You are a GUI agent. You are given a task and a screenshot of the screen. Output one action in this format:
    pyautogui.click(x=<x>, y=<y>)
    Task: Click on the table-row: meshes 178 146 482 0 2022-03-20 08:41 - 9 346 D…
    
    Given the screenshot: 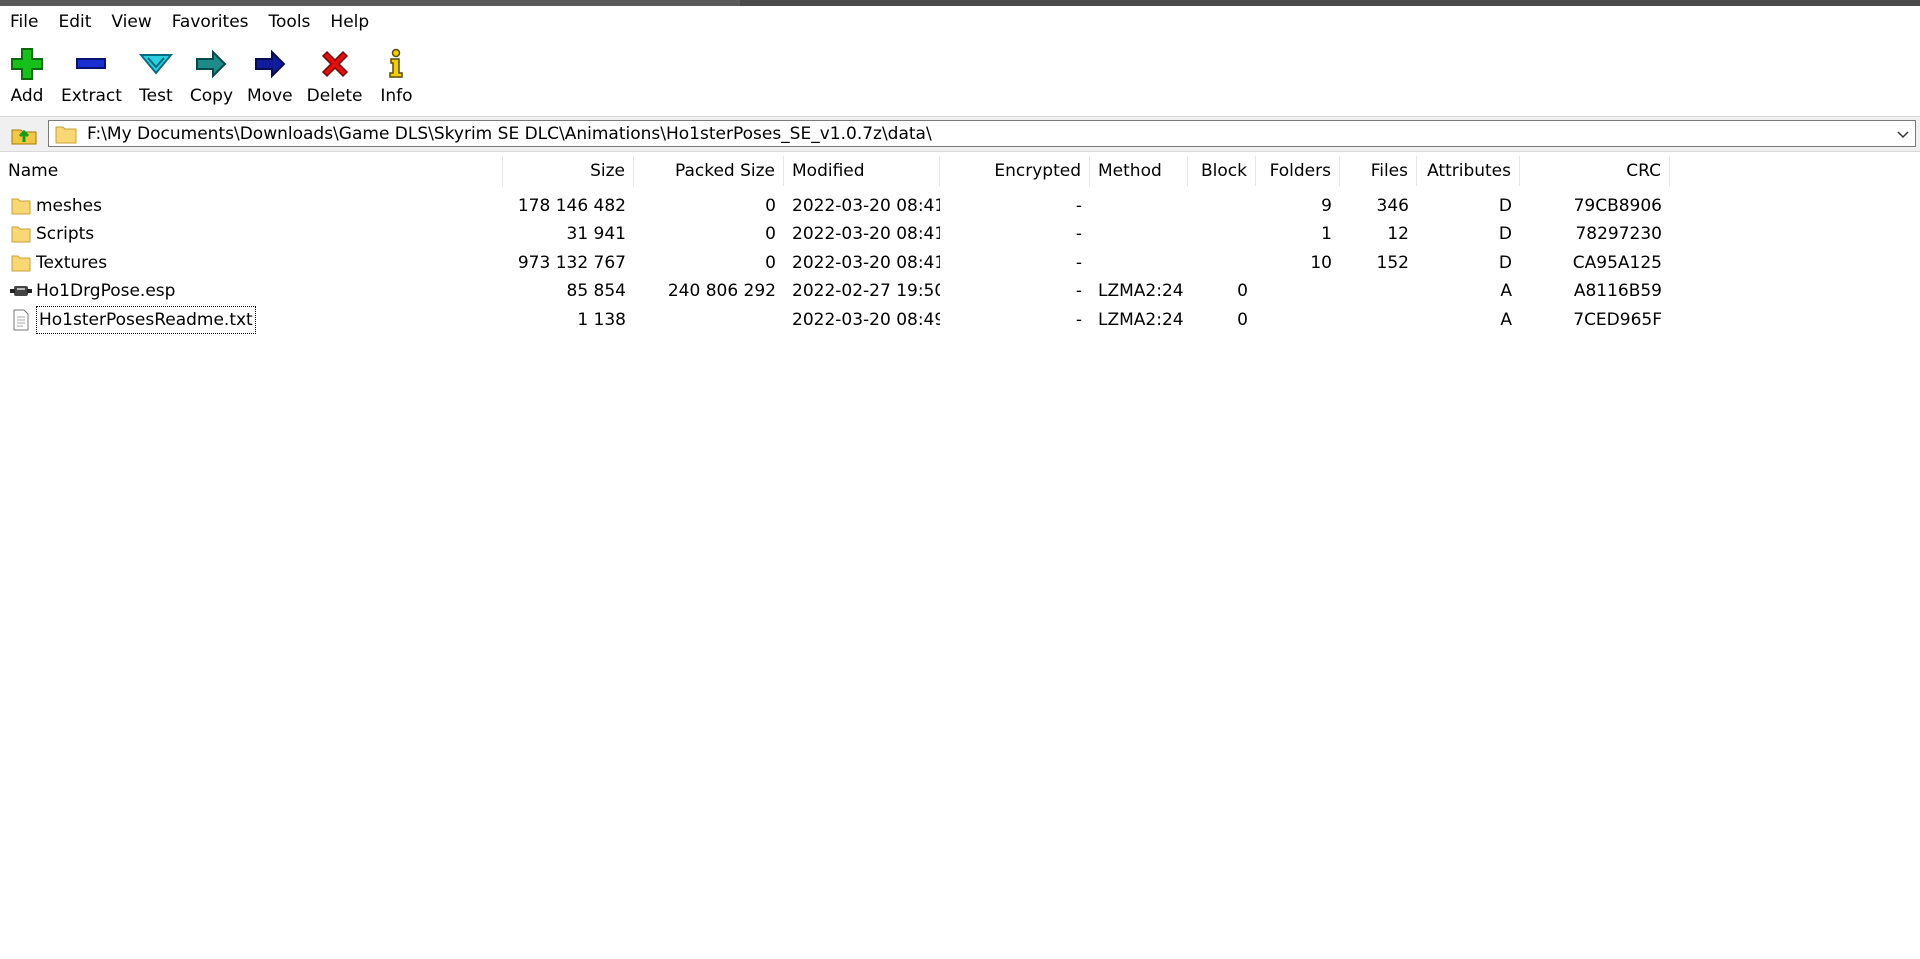 What is the action you would take?
    pyautogui.click(x=840, y=206)
    